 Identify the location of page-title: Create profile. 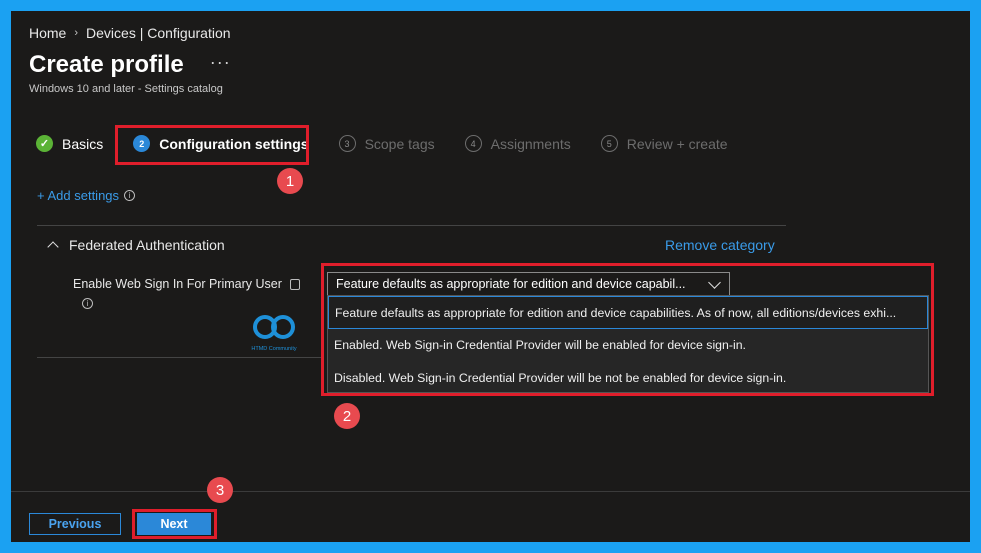
(106, 64).